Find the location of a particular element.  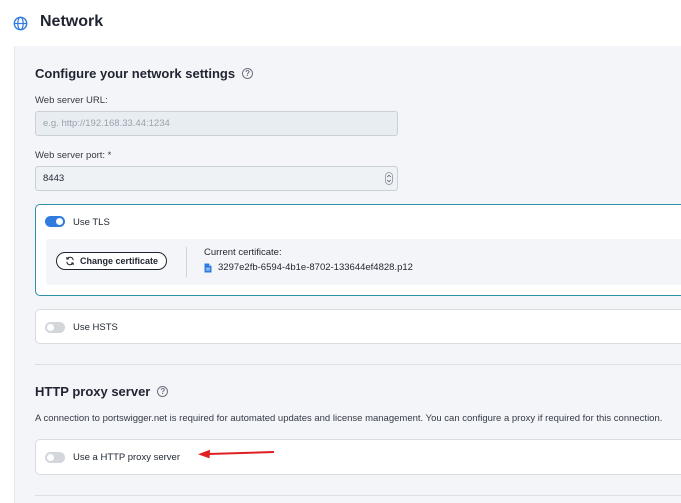

web-server-port-label: Web server port: * is located at coordinates (73, 155).